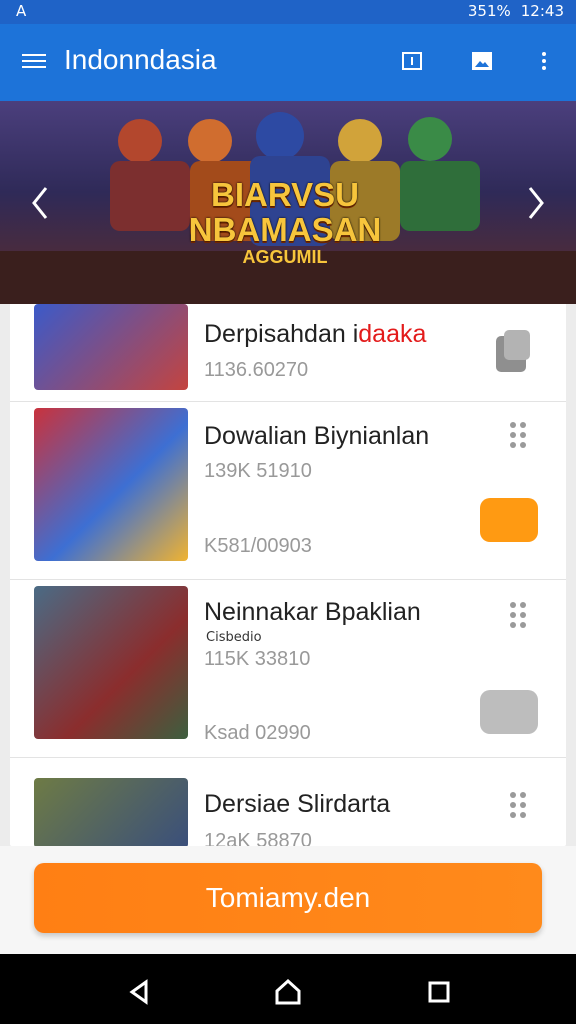  I want to click on game-title: Neinnakar Bpaklian, so click(312, 612).